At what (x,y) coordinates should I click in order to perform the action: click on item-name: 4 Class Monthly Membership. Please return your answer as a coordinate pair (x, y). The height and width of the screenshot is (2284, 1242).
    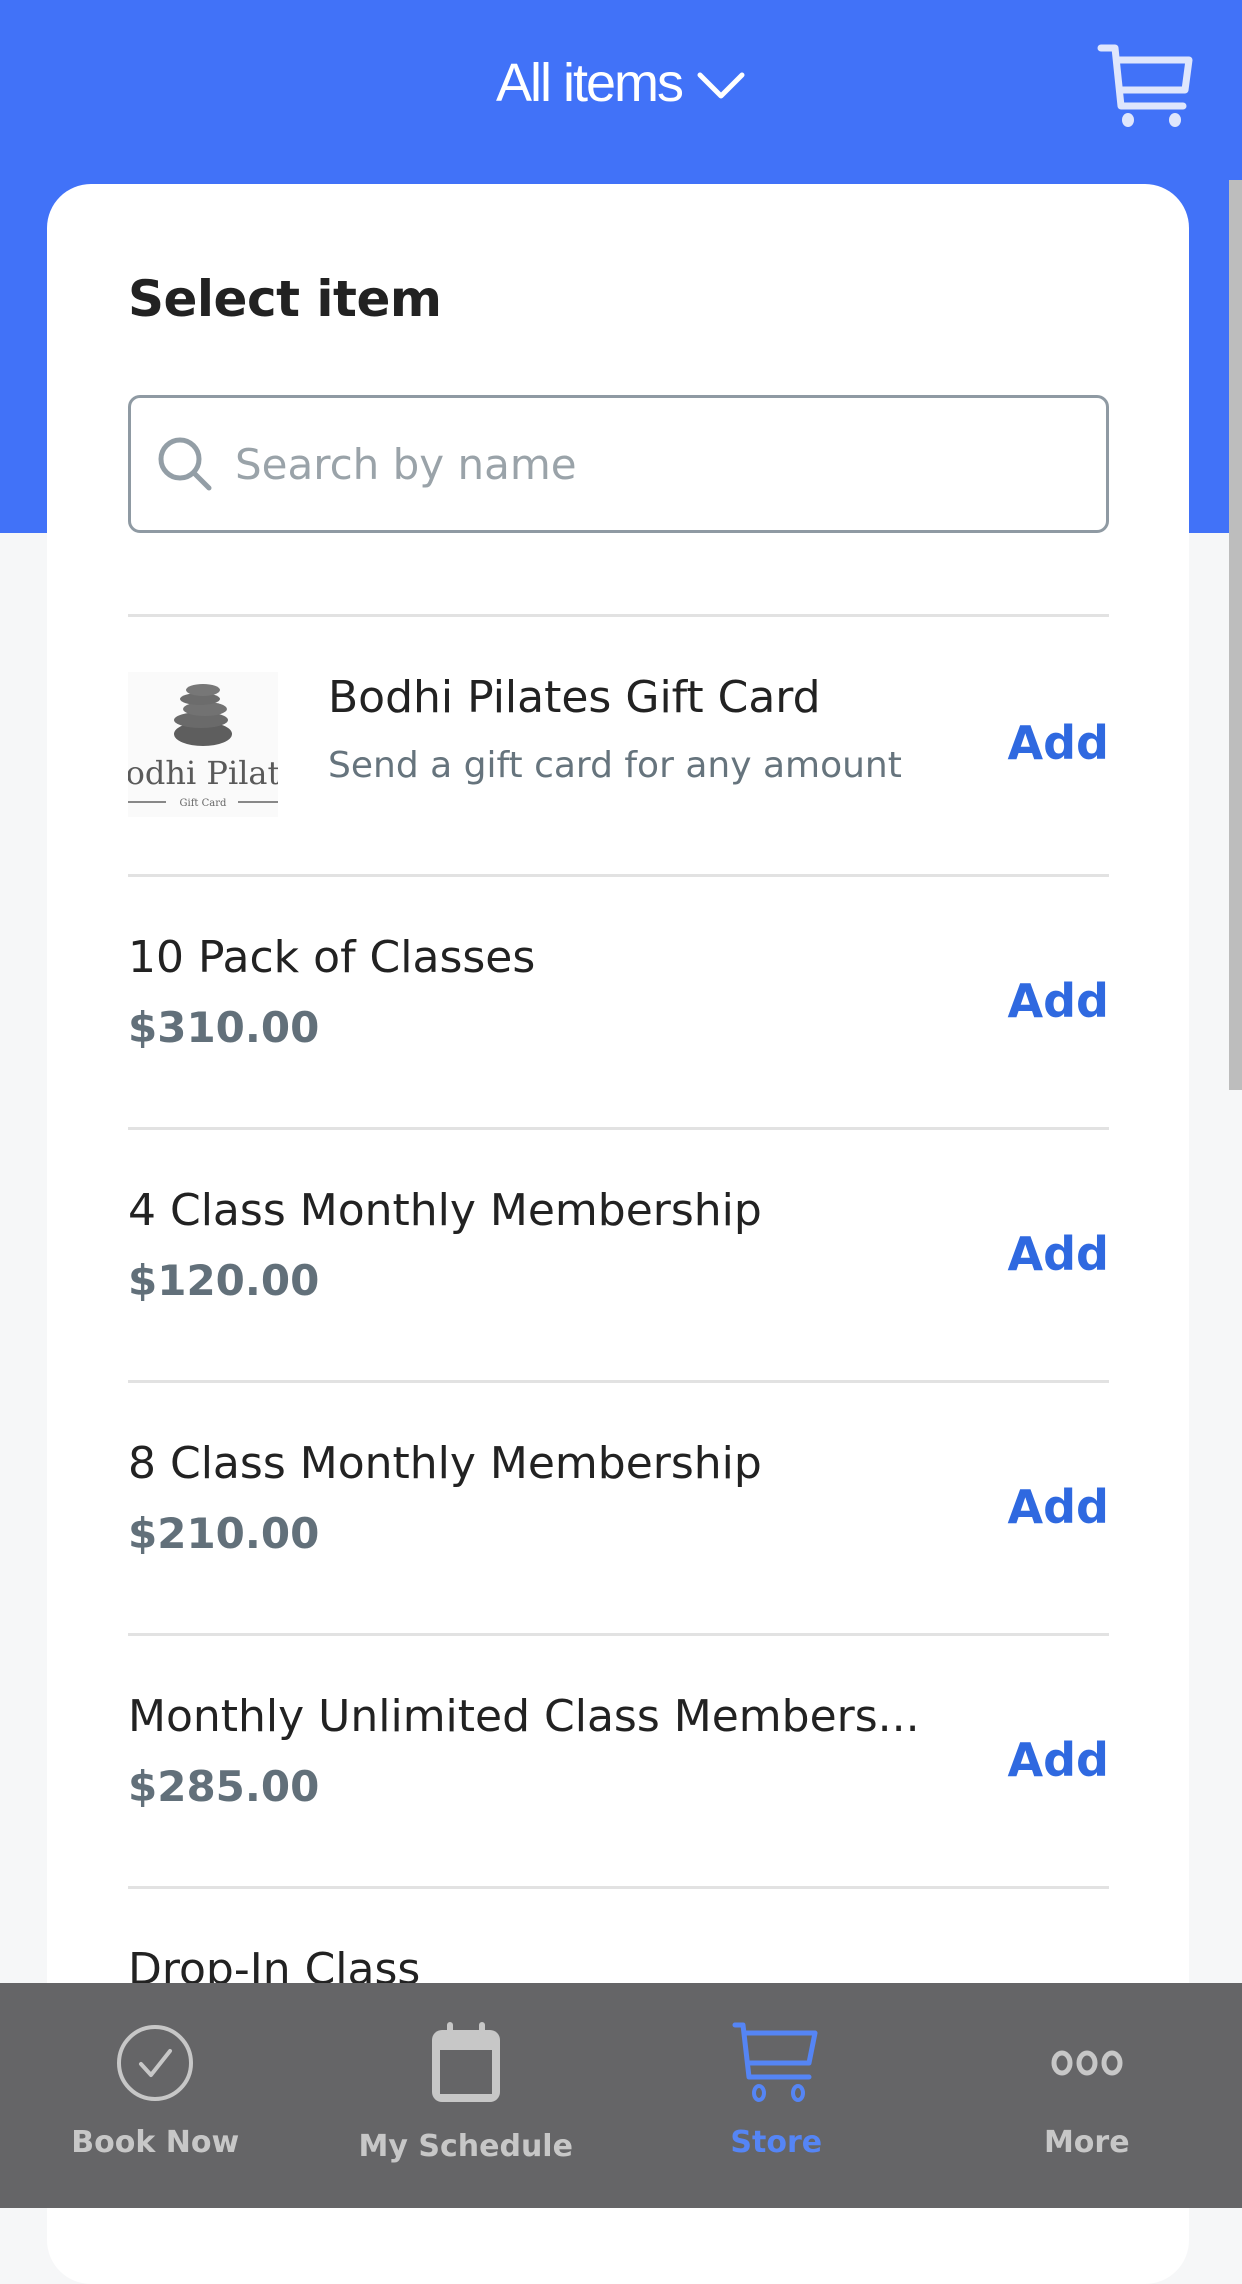
    Looking at the image, I should click on (553, 1210).